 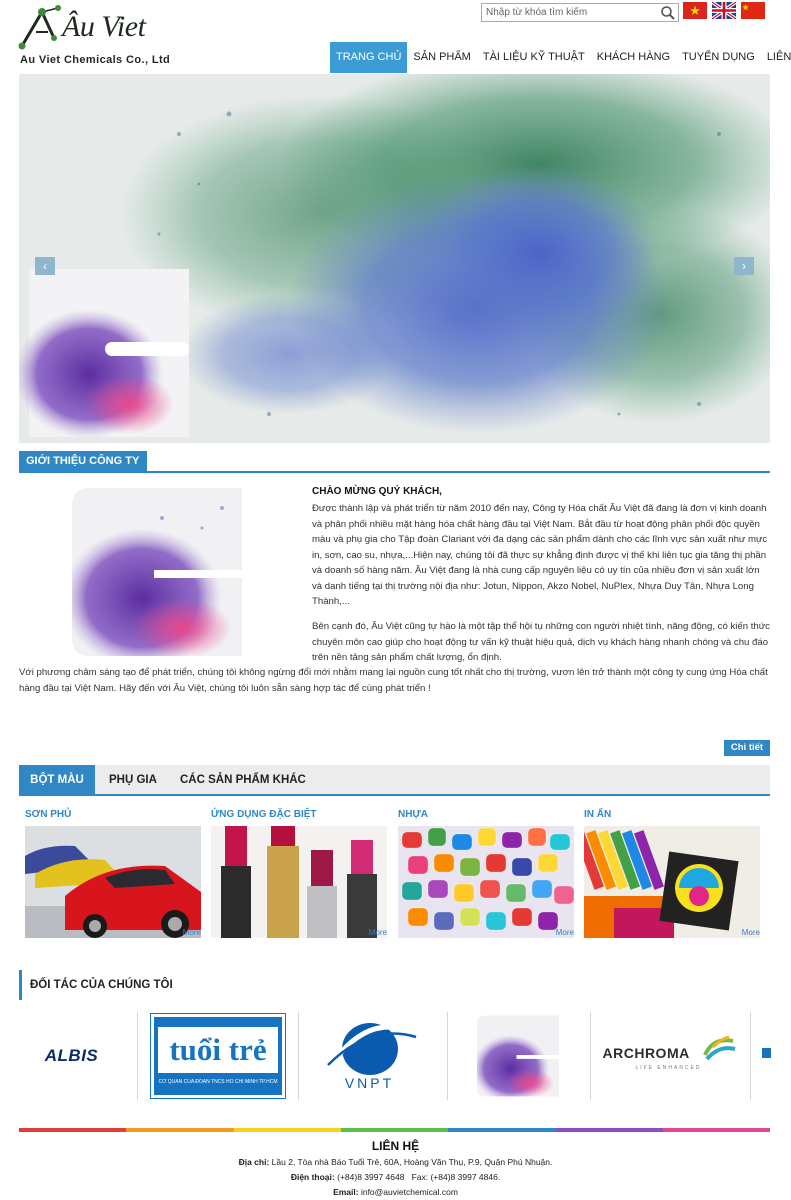 I want to click on footer-color-stripe, so click(x=394, y=1130).